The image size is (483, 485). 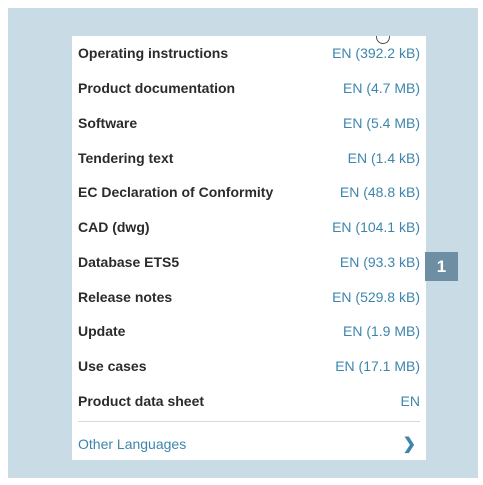 What do you see at coordinates (376, 53) in the screenshot?
I see `download-link: EN (392.2 kB)` at bounding box center [376, 53].